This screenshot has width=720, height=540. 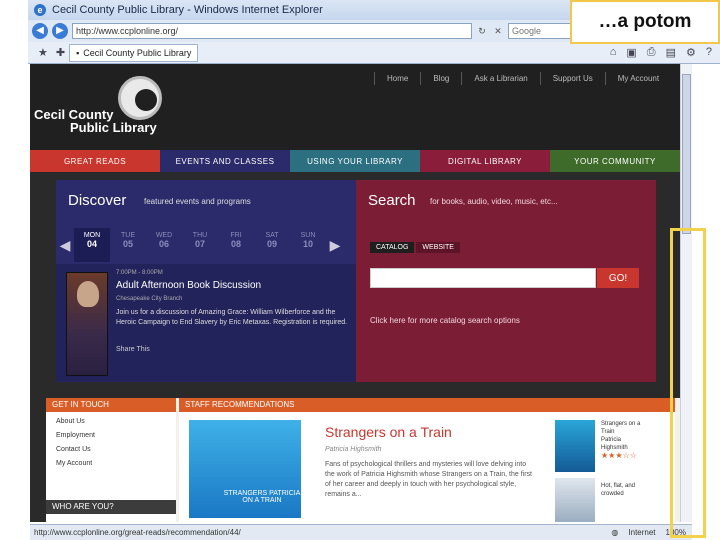 I want to click on security-zone: Internet, so click(x=642, y=532).